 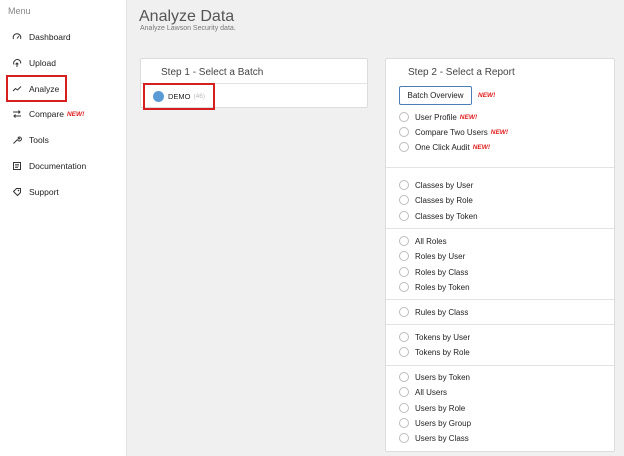 What do you see at coordinates (17, 192) in the screenshot?
I see `support-icon` at bounding box center [17, 192].